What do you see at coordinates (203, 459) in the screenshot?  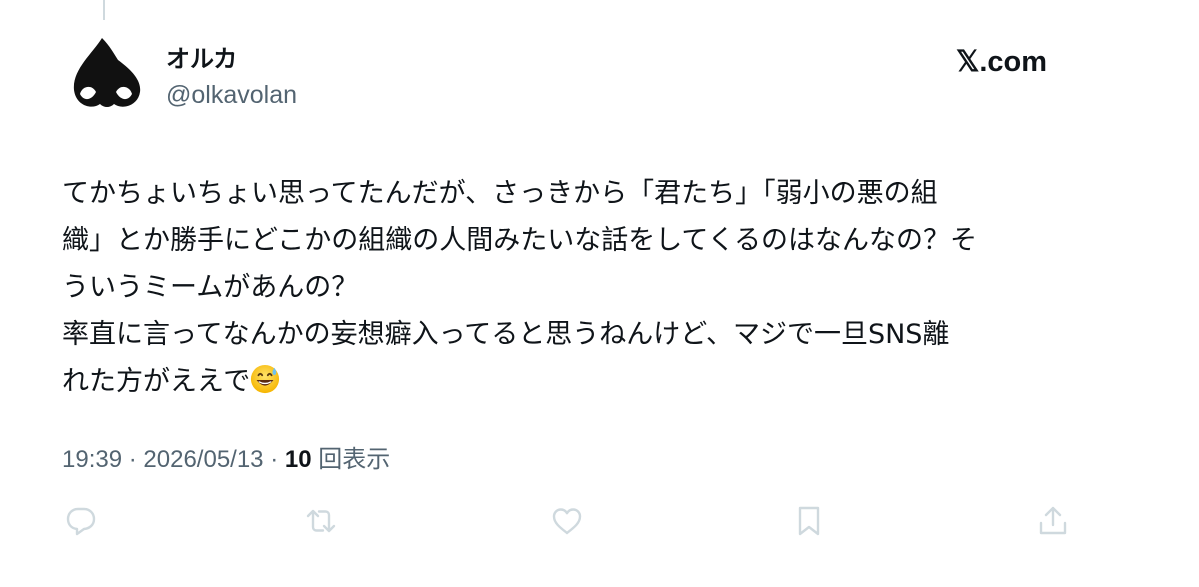 I see `tweet-date: 2026/05/13` at bounding box center [203, 459].